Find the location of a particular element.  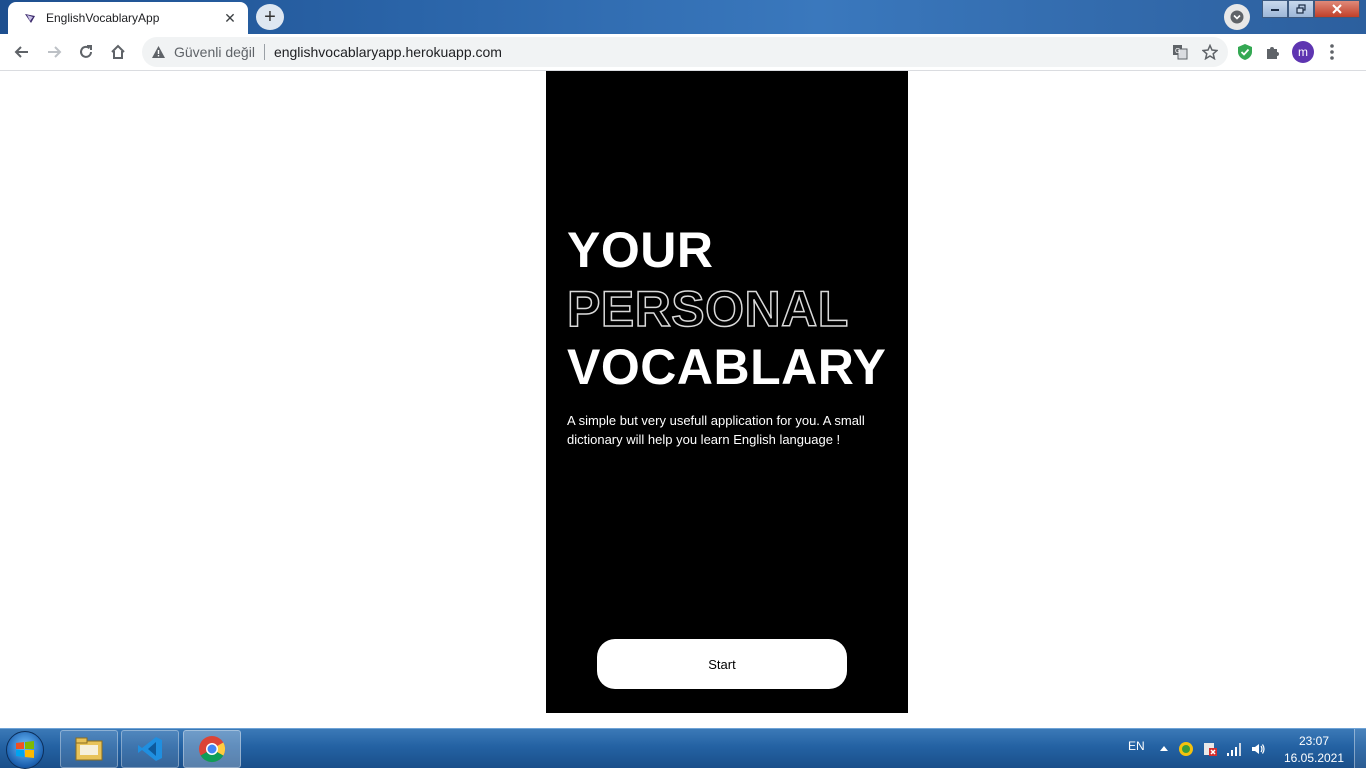

taskbar-clock: 23:07 16.05.2021 is located at coordinates (1314, 750).